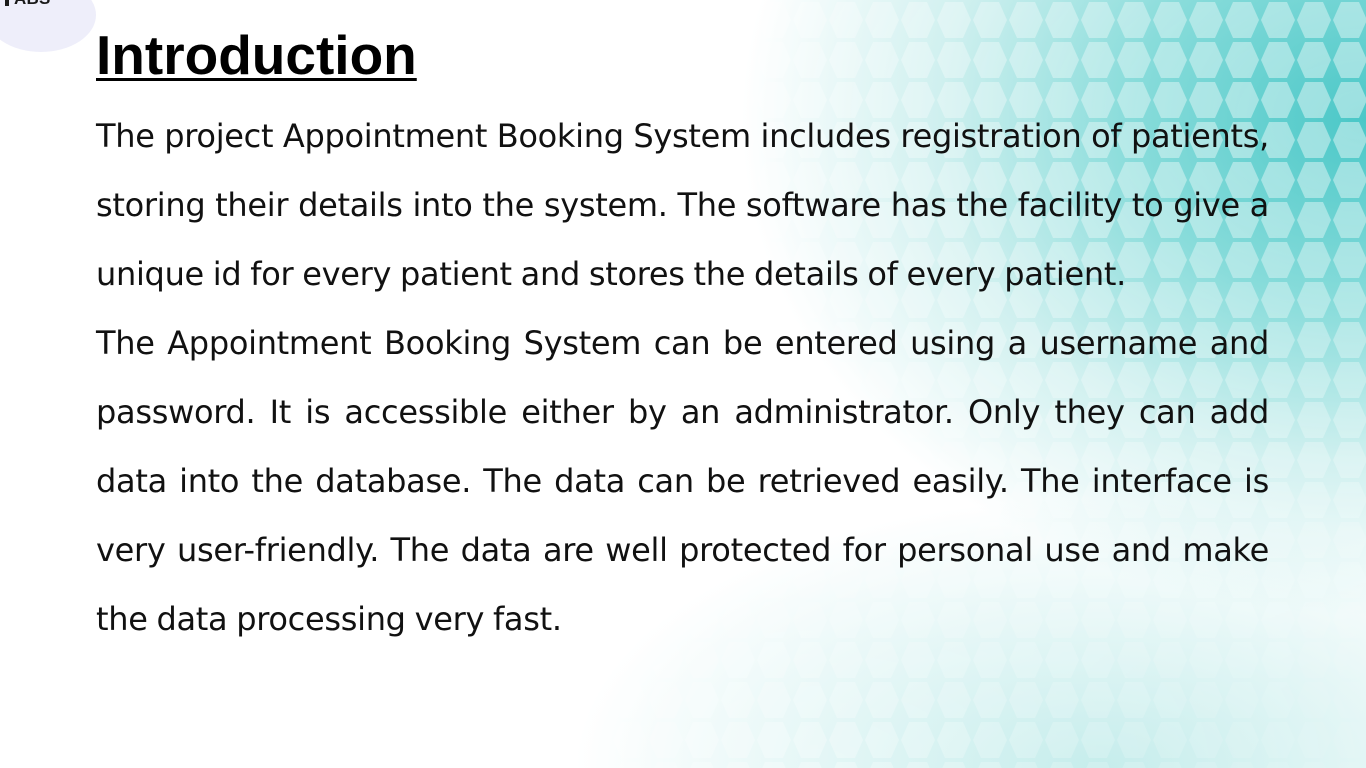 The width and height of the screenshot is (1366, 768). What do you see at coordinates (6, 6) in the screenshot?
I see `storefront-icon` at bounding box center [6, 6].